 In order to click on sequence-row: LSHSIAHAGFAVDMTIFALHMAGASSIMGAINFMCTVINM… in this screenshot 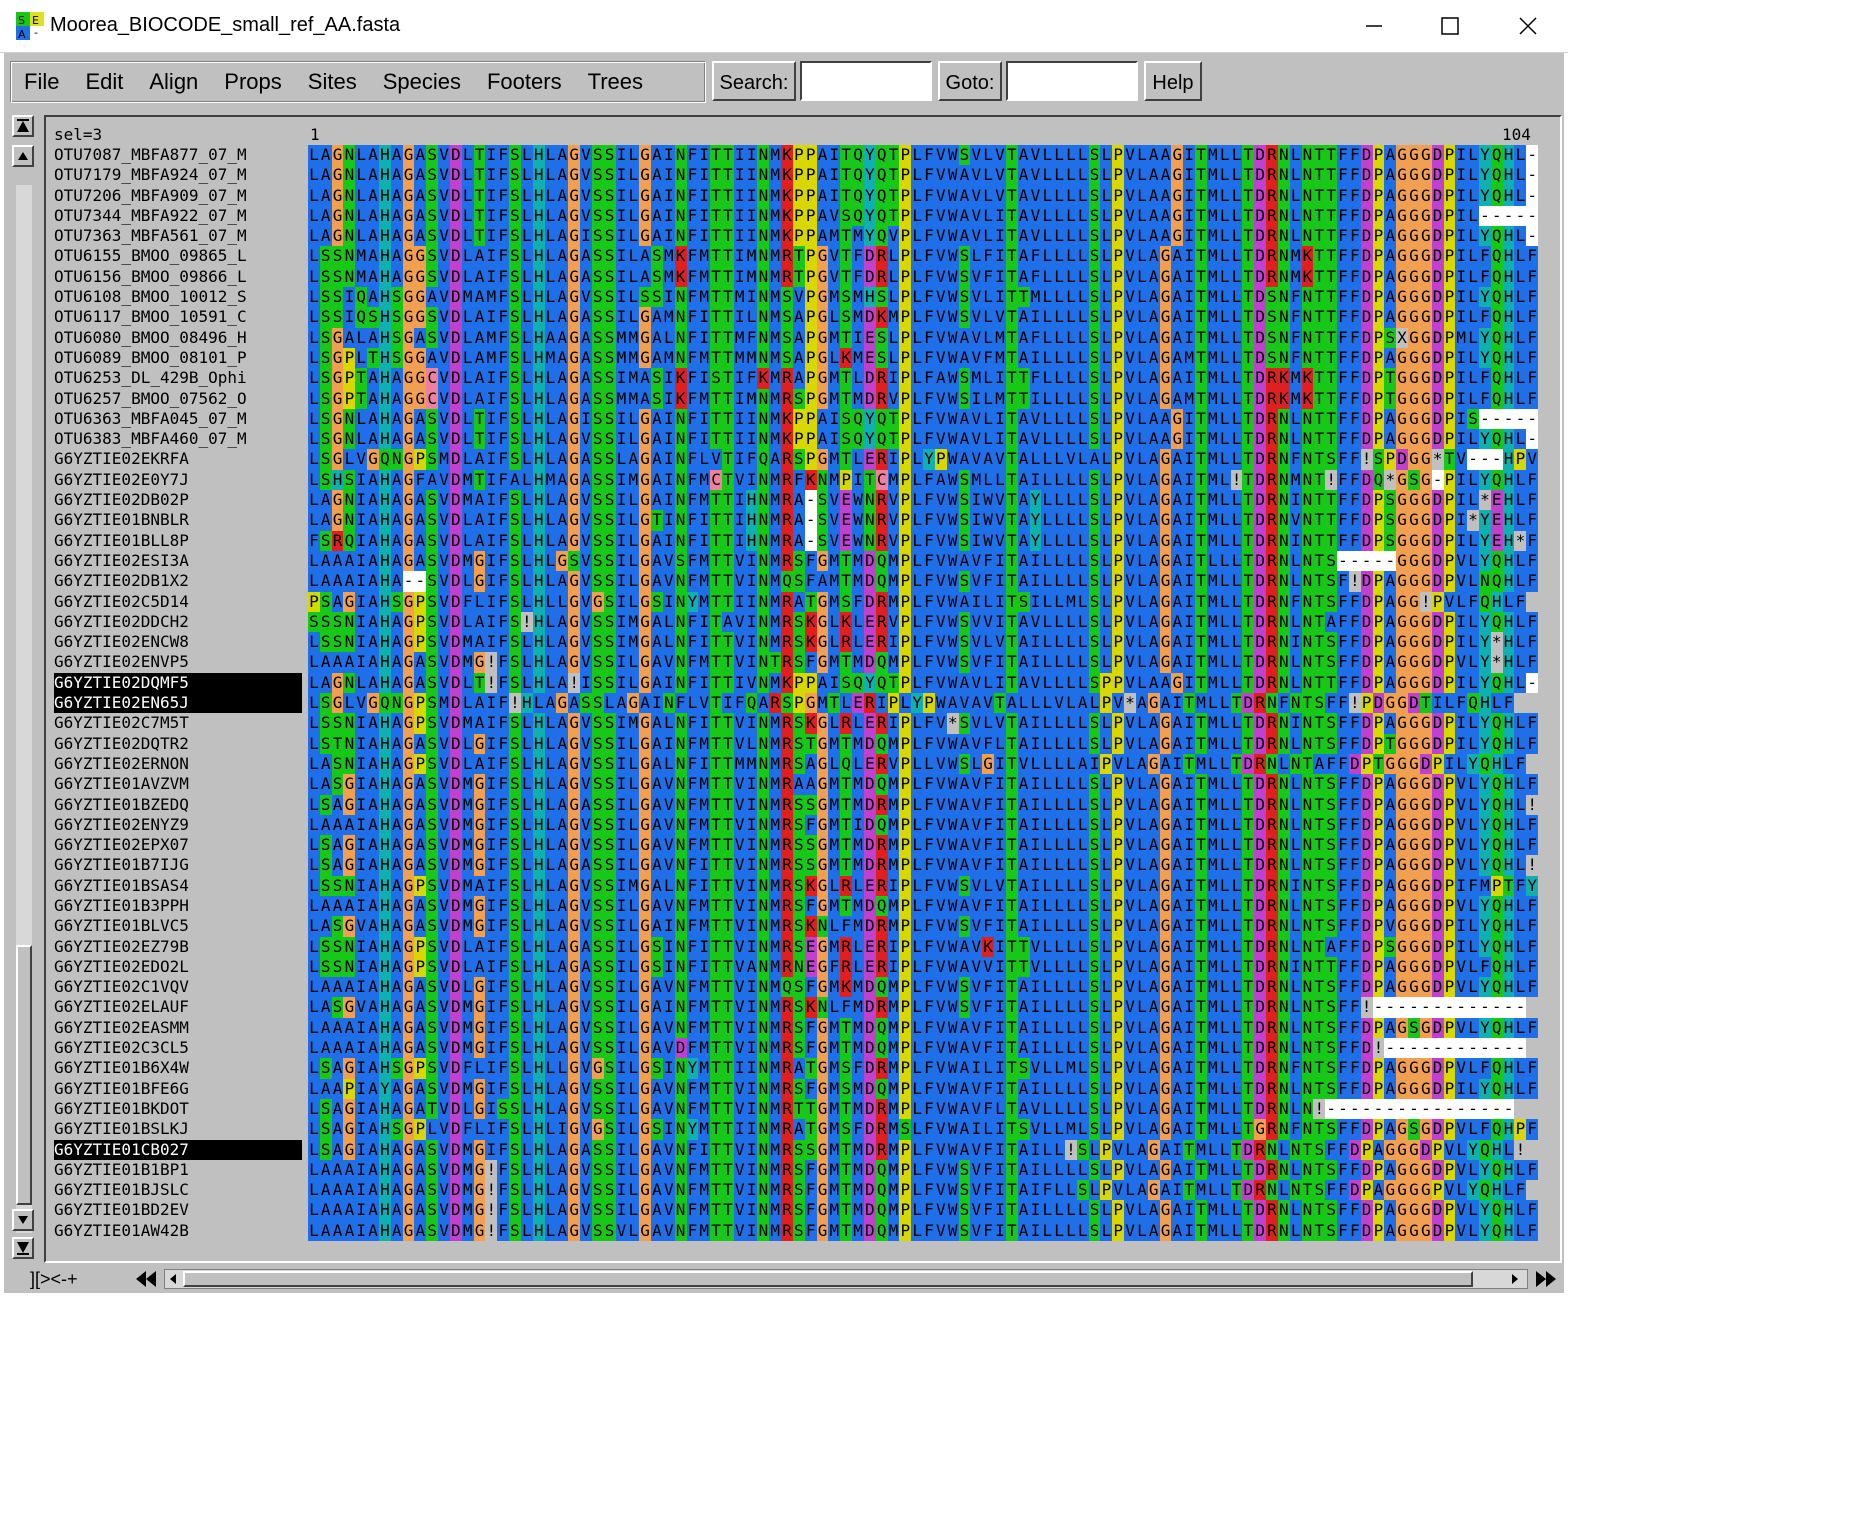, I will do `click(924, 480)`.